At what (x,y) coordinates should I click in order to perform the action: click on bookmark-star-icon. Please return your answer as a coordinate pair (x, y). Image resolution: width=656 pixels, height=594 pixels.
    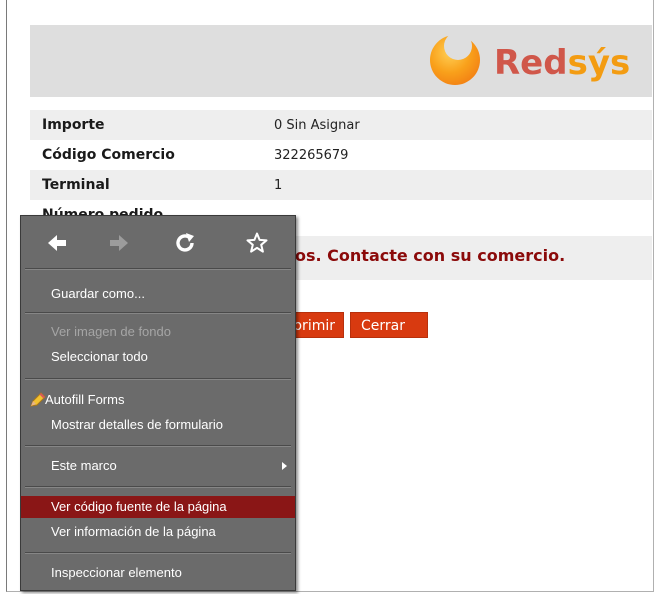
    Looking at the image, I should click on (257, 243).